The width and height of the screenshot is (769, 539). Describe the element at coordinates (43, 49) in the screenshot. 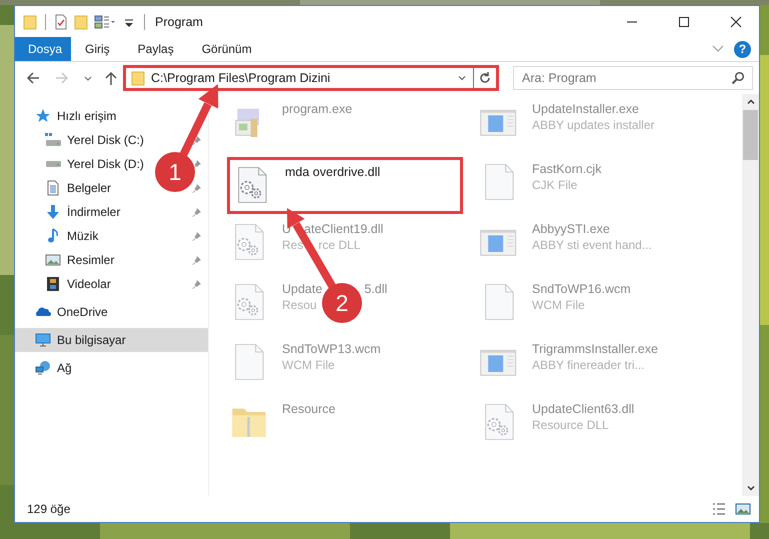

I see `ribbon-tab: Dosya` at that location.